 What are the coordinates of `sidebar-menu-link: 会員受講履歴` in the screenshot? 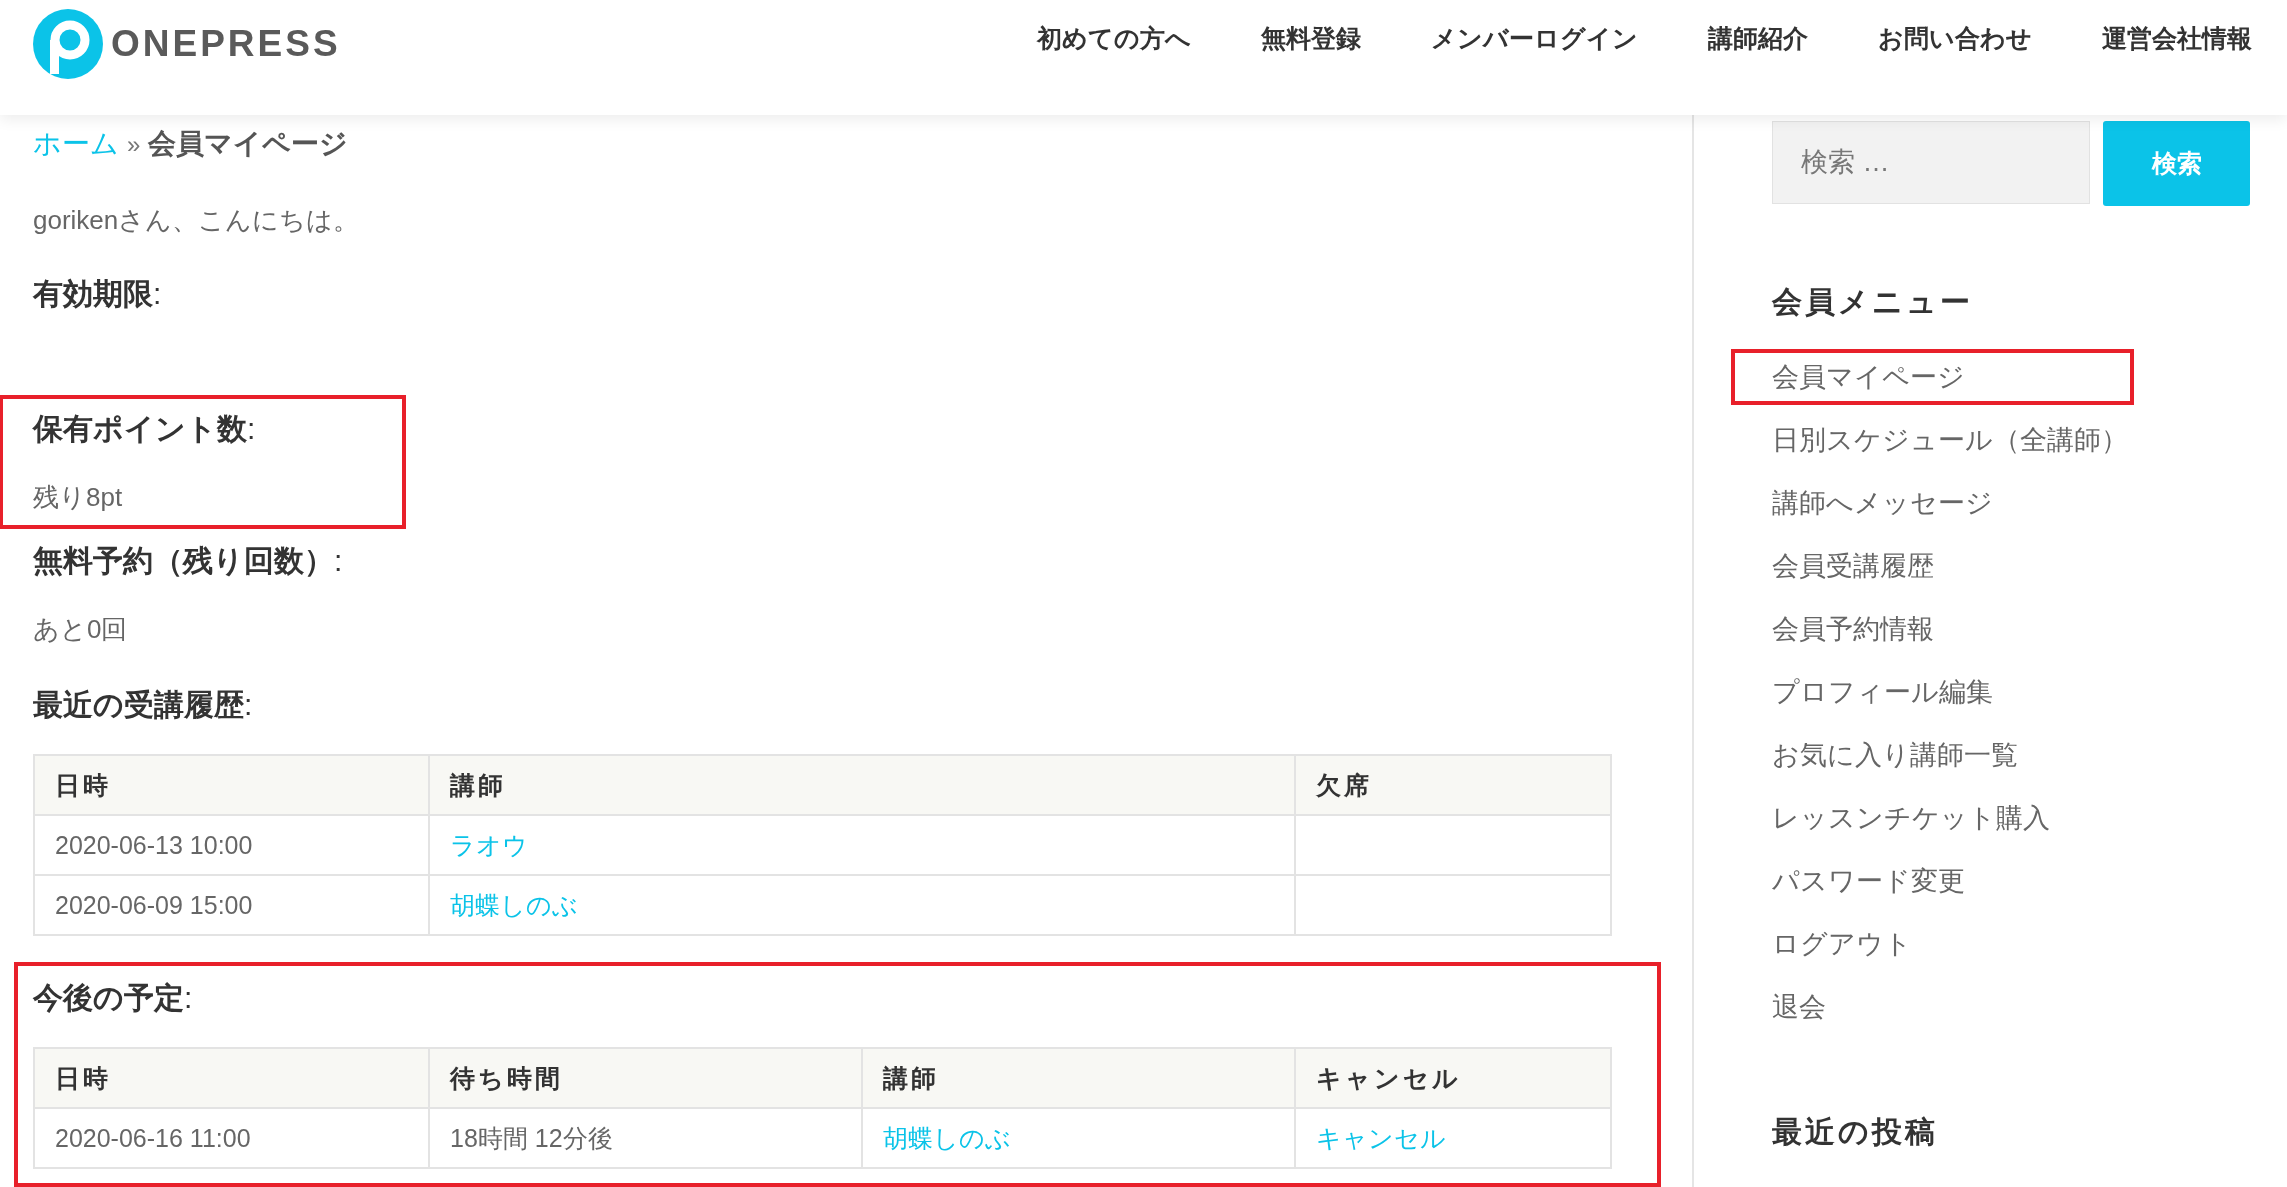 It's located at (1853, 565).